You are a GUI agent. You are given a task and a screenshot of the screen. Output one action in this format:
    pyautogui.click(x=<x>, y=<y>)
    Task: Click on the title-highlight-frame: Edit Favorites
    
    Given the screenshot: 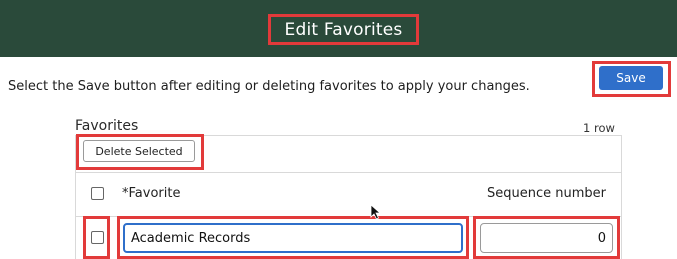 What is the action you would take?
    pyautogui.click(x=343, y=29)
    